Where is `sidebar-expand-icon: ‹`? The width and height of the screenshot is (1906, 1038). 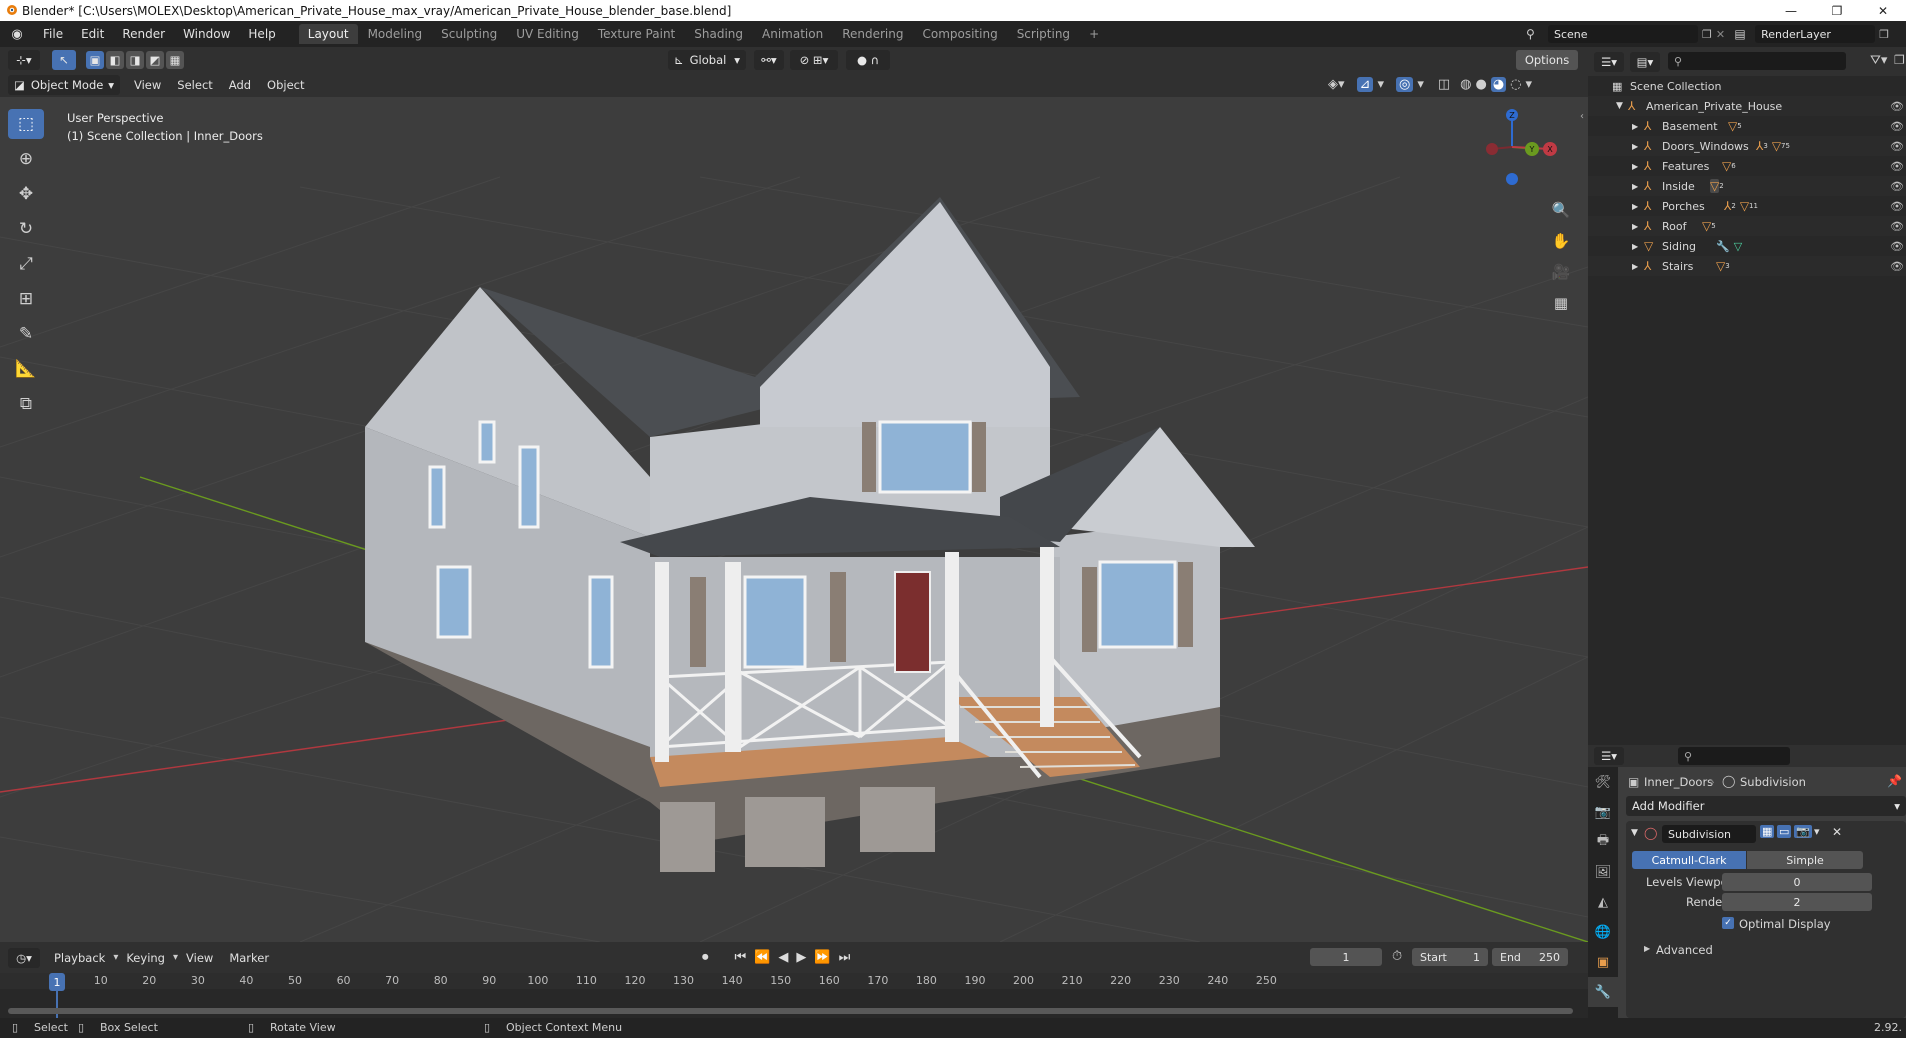 sidebar-expand-icon: ‹ is located at coordinates (1582, 116).